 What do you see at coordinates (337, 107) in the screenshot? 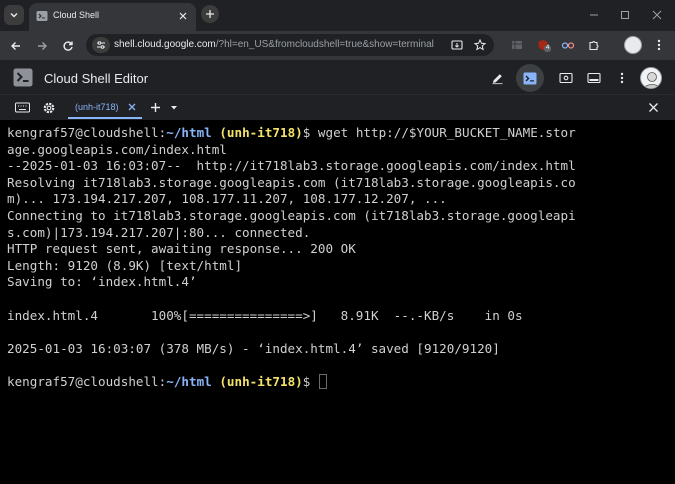
I see `terminal-tab-bar: (unh-it718)` at bounding box center [337, 107].